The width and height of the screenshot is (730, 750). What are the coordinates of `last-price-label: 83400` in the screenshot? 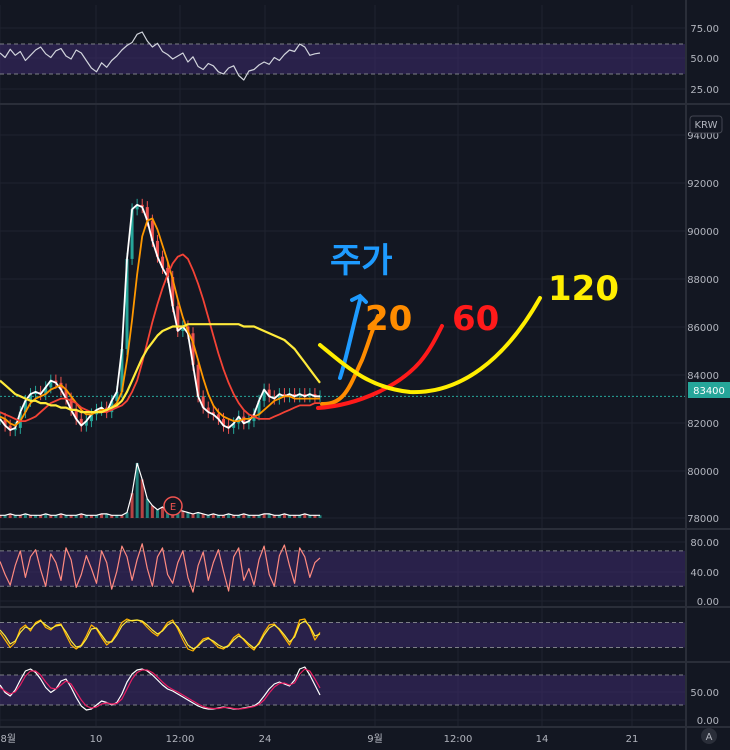 It's located at (709, 390).